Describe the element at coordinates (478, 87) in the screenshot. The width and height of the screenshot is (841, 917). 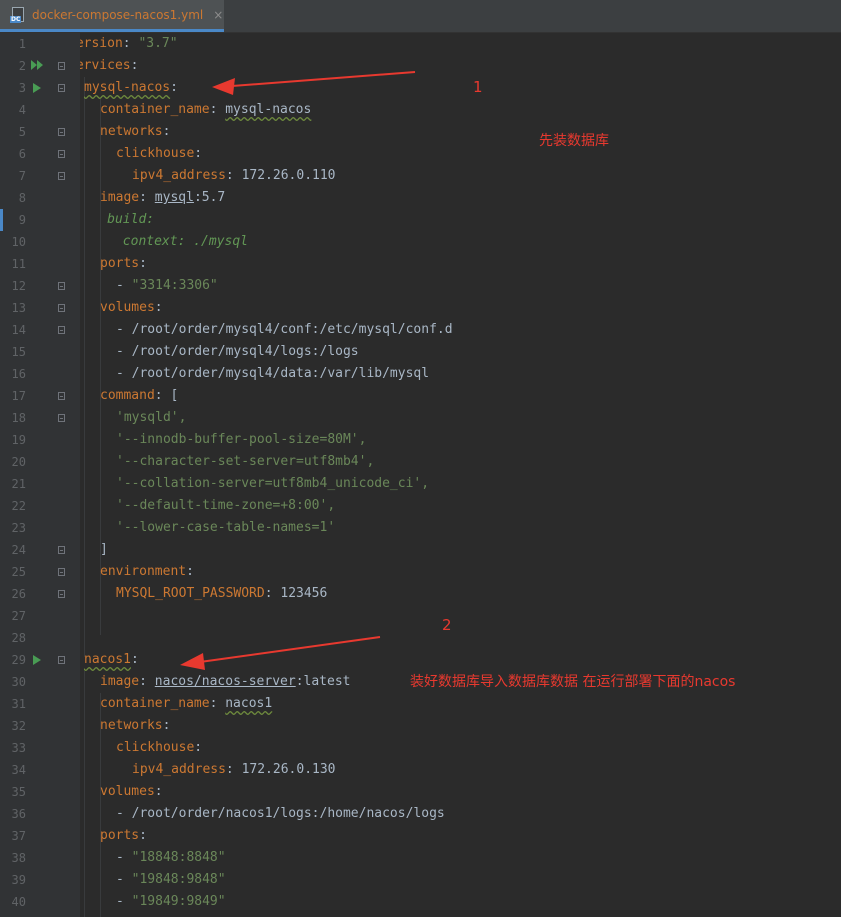
I see `annotation-step-1-number: 1` at that location.